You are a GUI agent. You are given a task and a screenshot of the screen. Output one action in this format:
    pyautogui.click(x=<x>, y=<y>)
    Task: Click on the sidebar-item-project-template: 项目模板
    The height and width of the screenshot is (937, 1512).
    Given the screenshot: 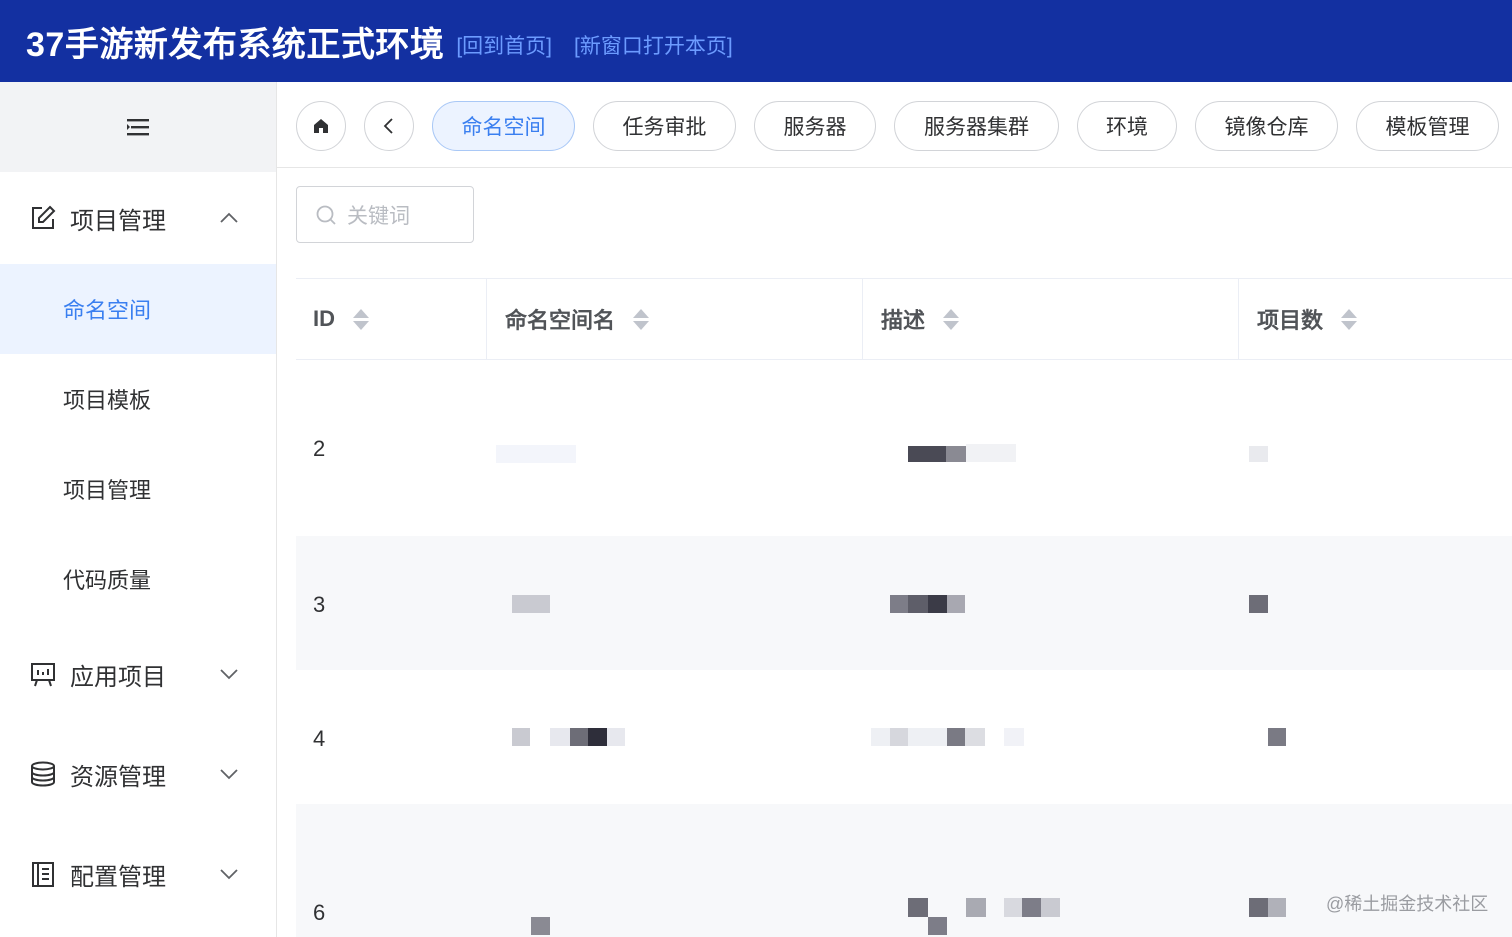 What is the action you would take?
    pyautogui.click(x=138, y=399)
    